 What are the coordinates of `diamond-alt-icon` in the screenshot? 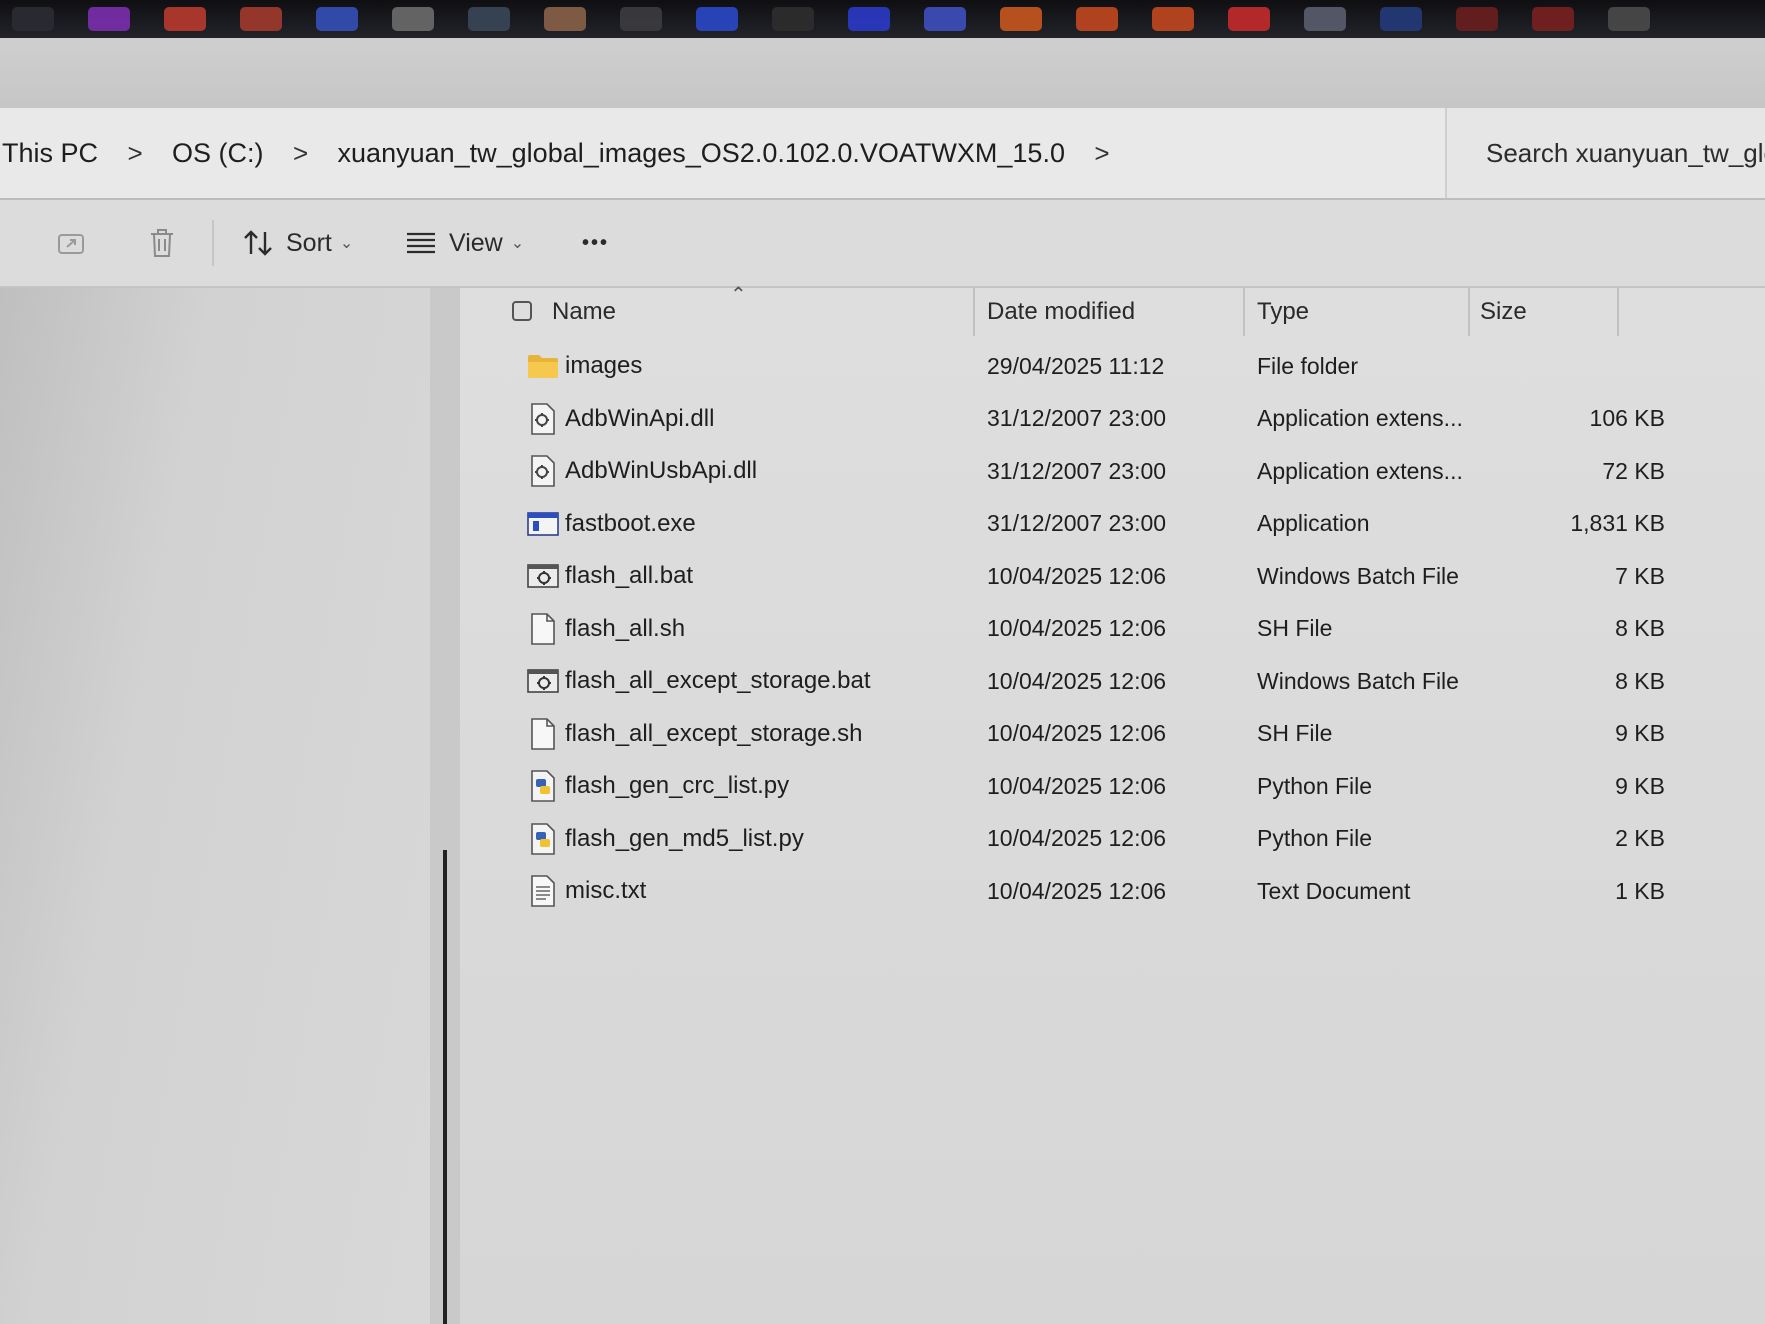 It's located at (1173, 19).